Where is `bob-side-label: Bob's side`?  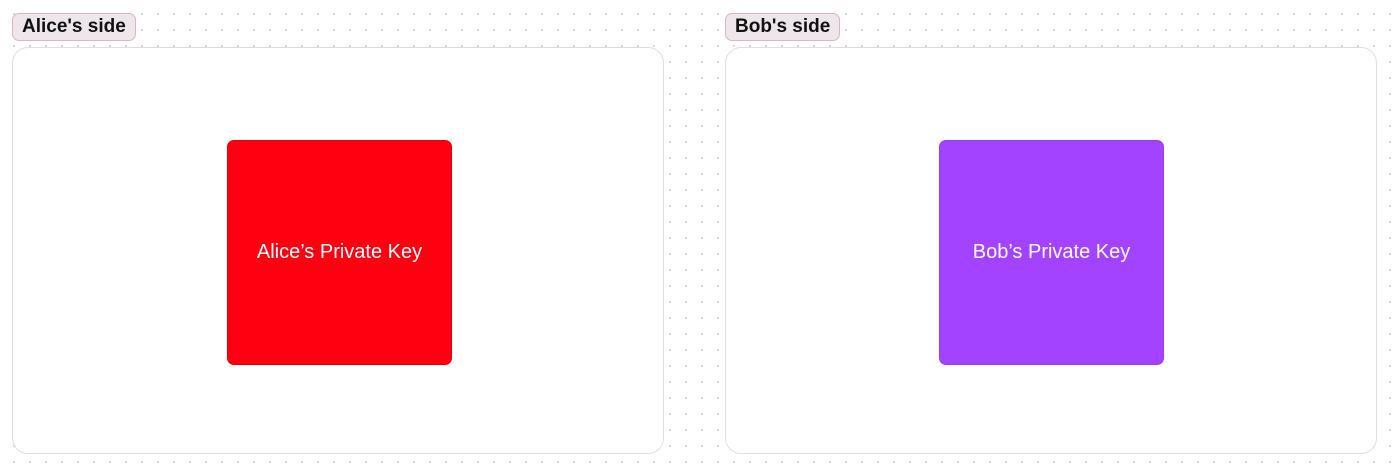
bob-side-label: Bob's side is located at coordinates (783, 27).